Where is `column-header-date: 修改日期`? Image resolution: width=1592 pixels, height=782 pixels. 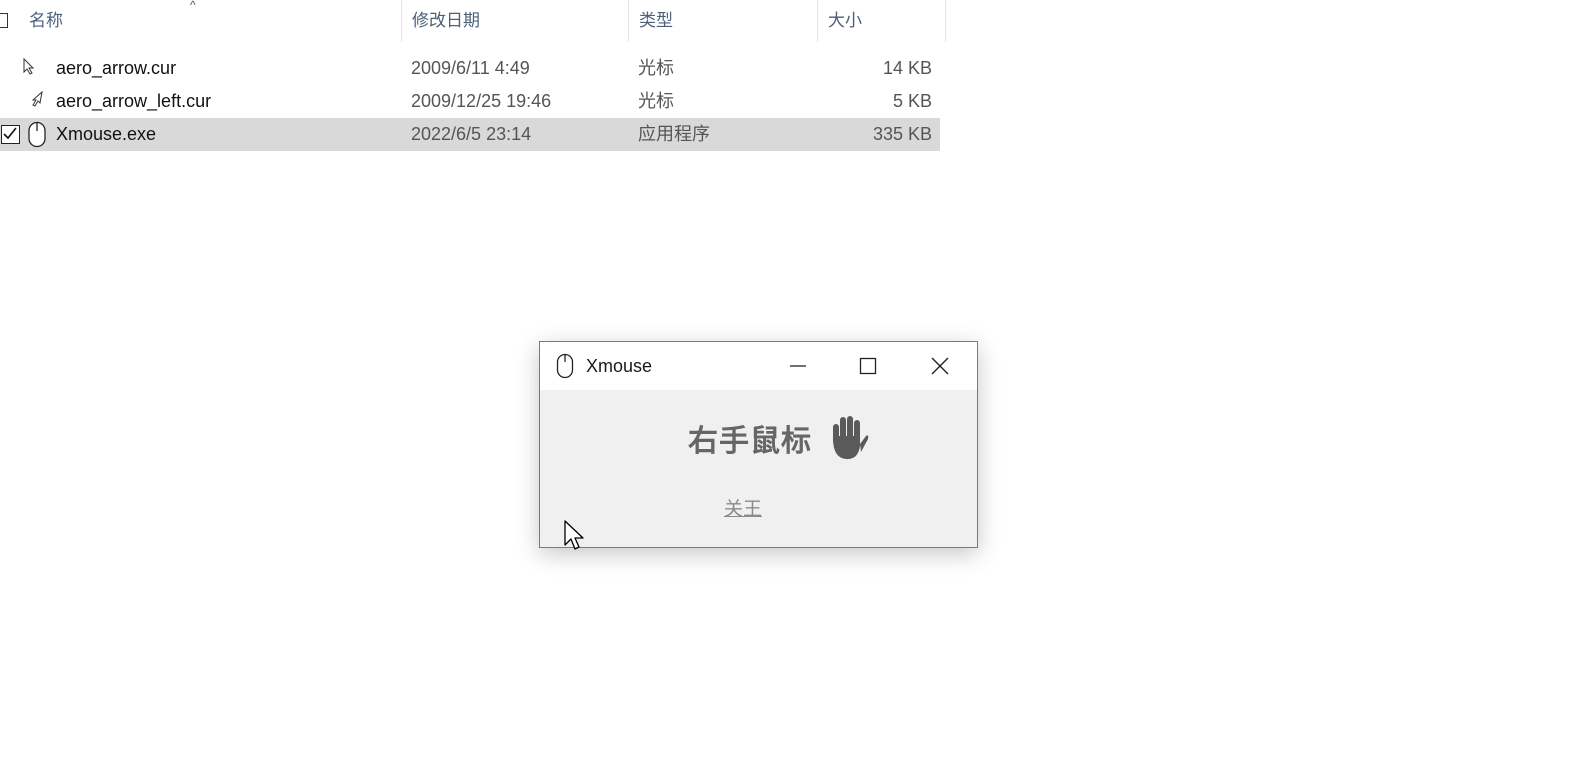 column-header-date: 修改日期 is located at coordinates (515, 21).